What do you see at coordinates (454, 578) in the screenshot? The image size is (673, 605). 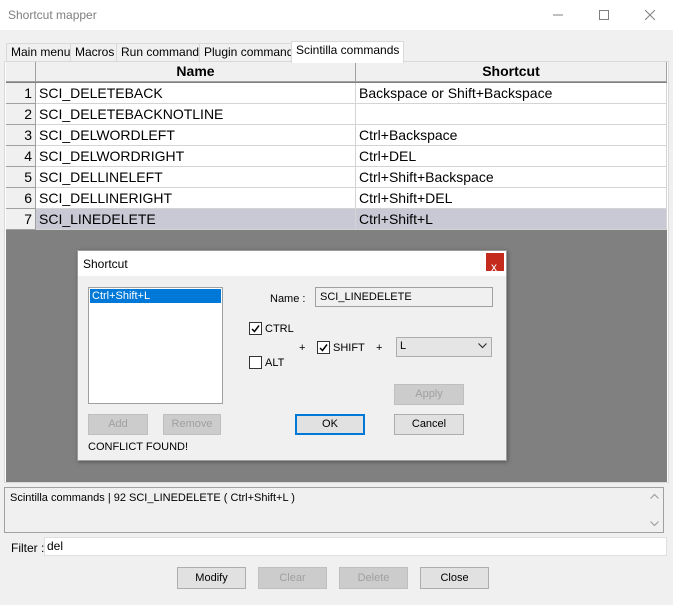 I see `close-button: Close` at bounding box center [454, 578].